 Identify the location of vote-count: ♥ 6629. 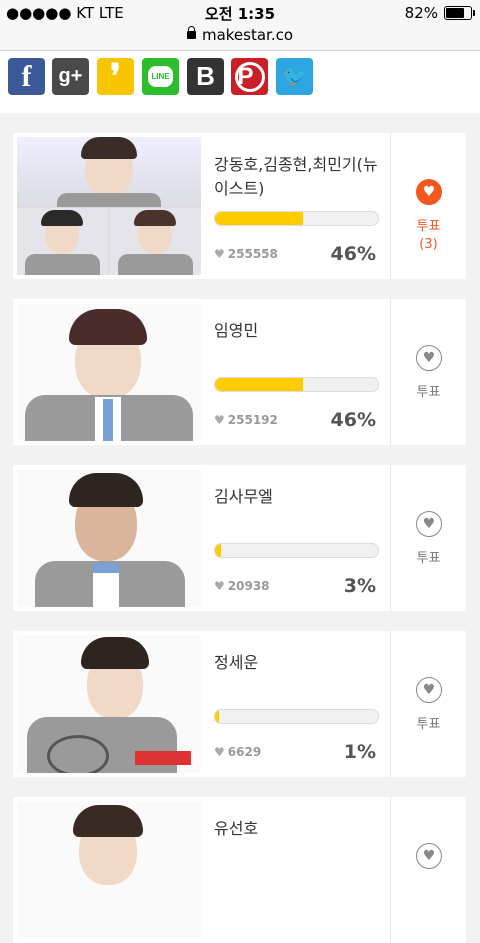
(237, 752).